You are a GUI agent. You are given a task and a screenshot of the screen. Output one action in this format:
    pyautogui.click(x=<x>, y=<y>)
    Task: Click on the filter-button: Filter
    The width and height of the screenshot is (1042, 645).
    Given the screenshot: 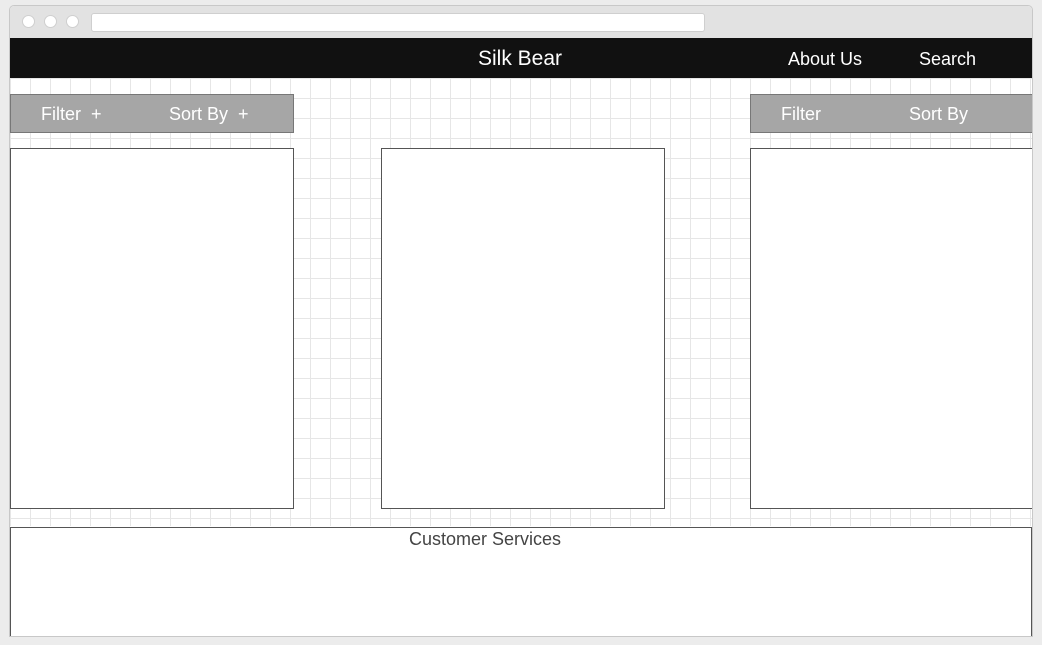 What is the action you would take?
    pyautogui.click(x=801, y=114)
    